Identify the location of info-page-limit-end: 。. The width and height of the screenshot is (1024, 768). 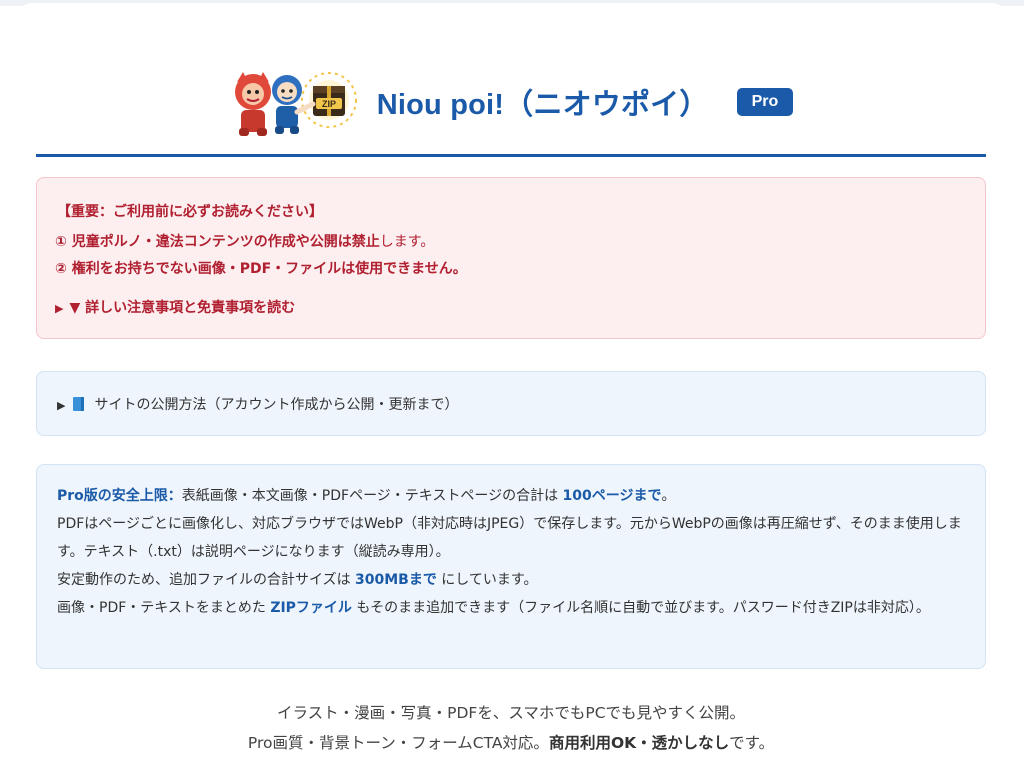
(668, 496).